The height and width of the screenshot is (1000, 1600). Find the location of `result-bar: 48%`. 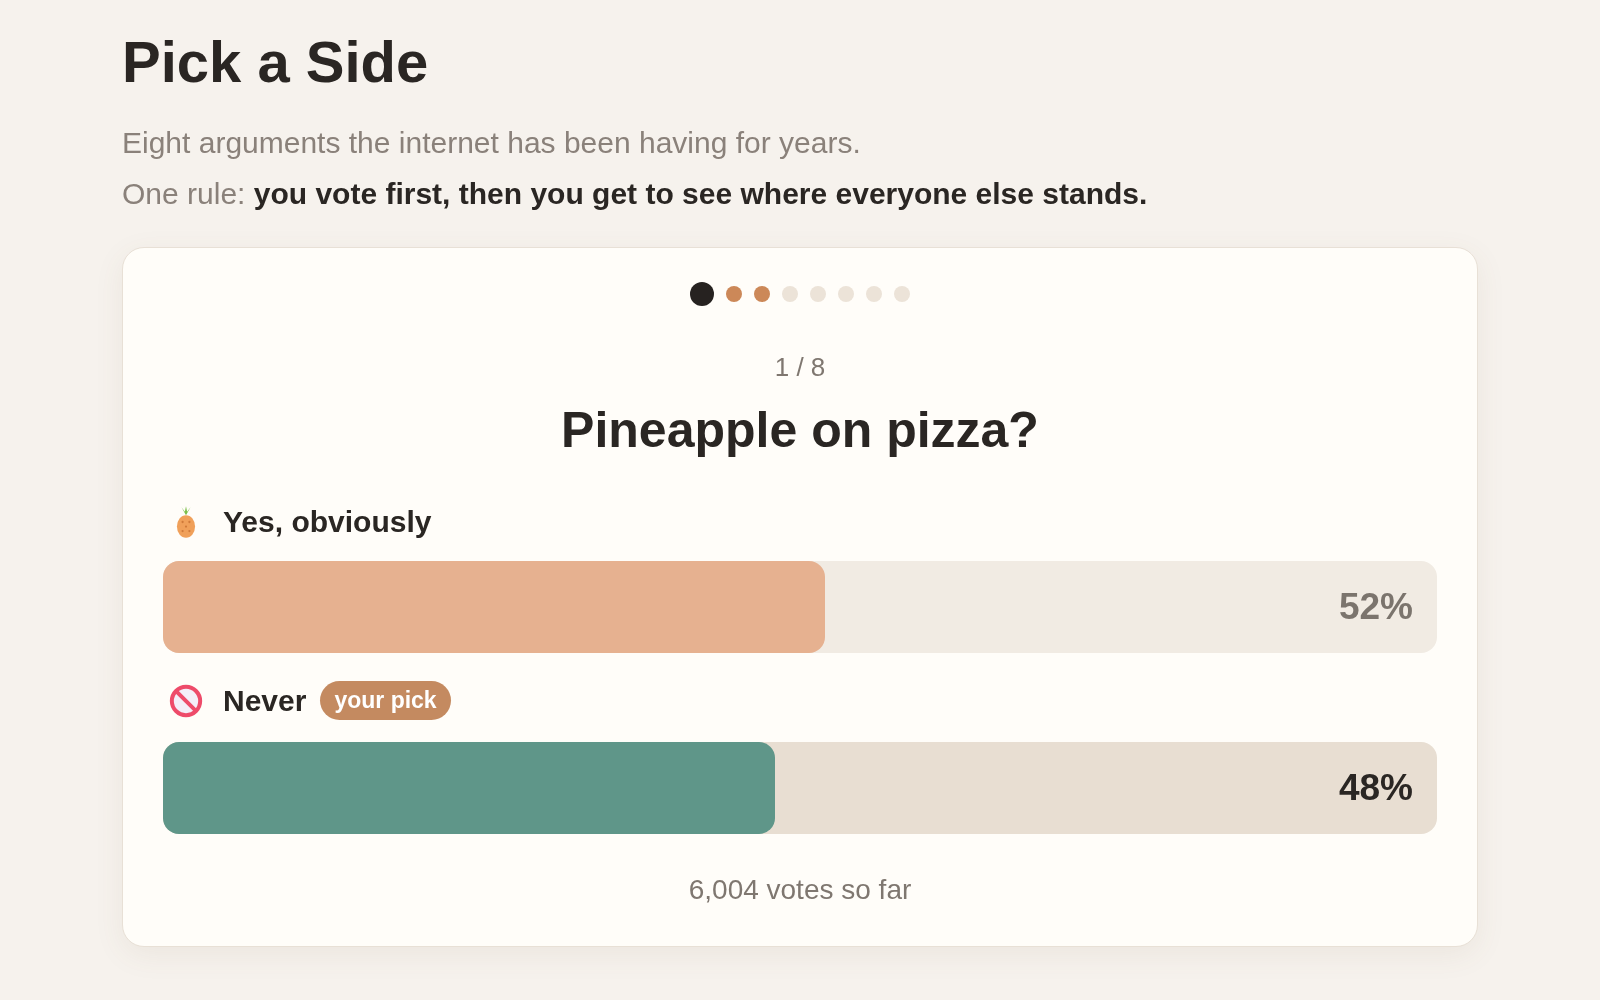

result-bar: 48% is located at coordinates (800, 788).